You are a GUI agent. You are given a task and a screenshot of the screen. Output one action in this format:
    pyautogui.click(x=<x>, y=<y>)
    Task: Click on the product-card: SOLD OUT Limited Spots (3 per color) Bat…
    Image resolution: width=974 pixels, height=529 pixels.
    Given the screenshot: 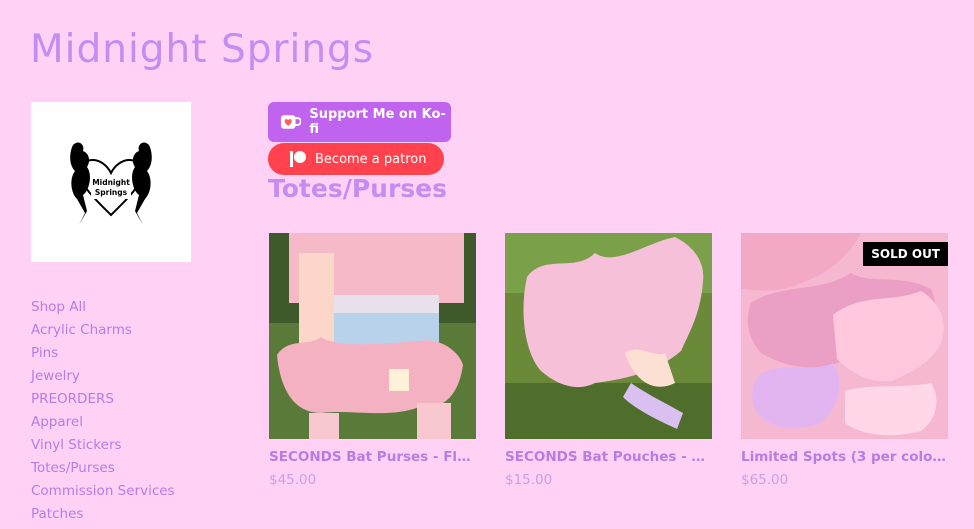 What is the action you would take?
    pyautogui.click(x=844, y=360)
    